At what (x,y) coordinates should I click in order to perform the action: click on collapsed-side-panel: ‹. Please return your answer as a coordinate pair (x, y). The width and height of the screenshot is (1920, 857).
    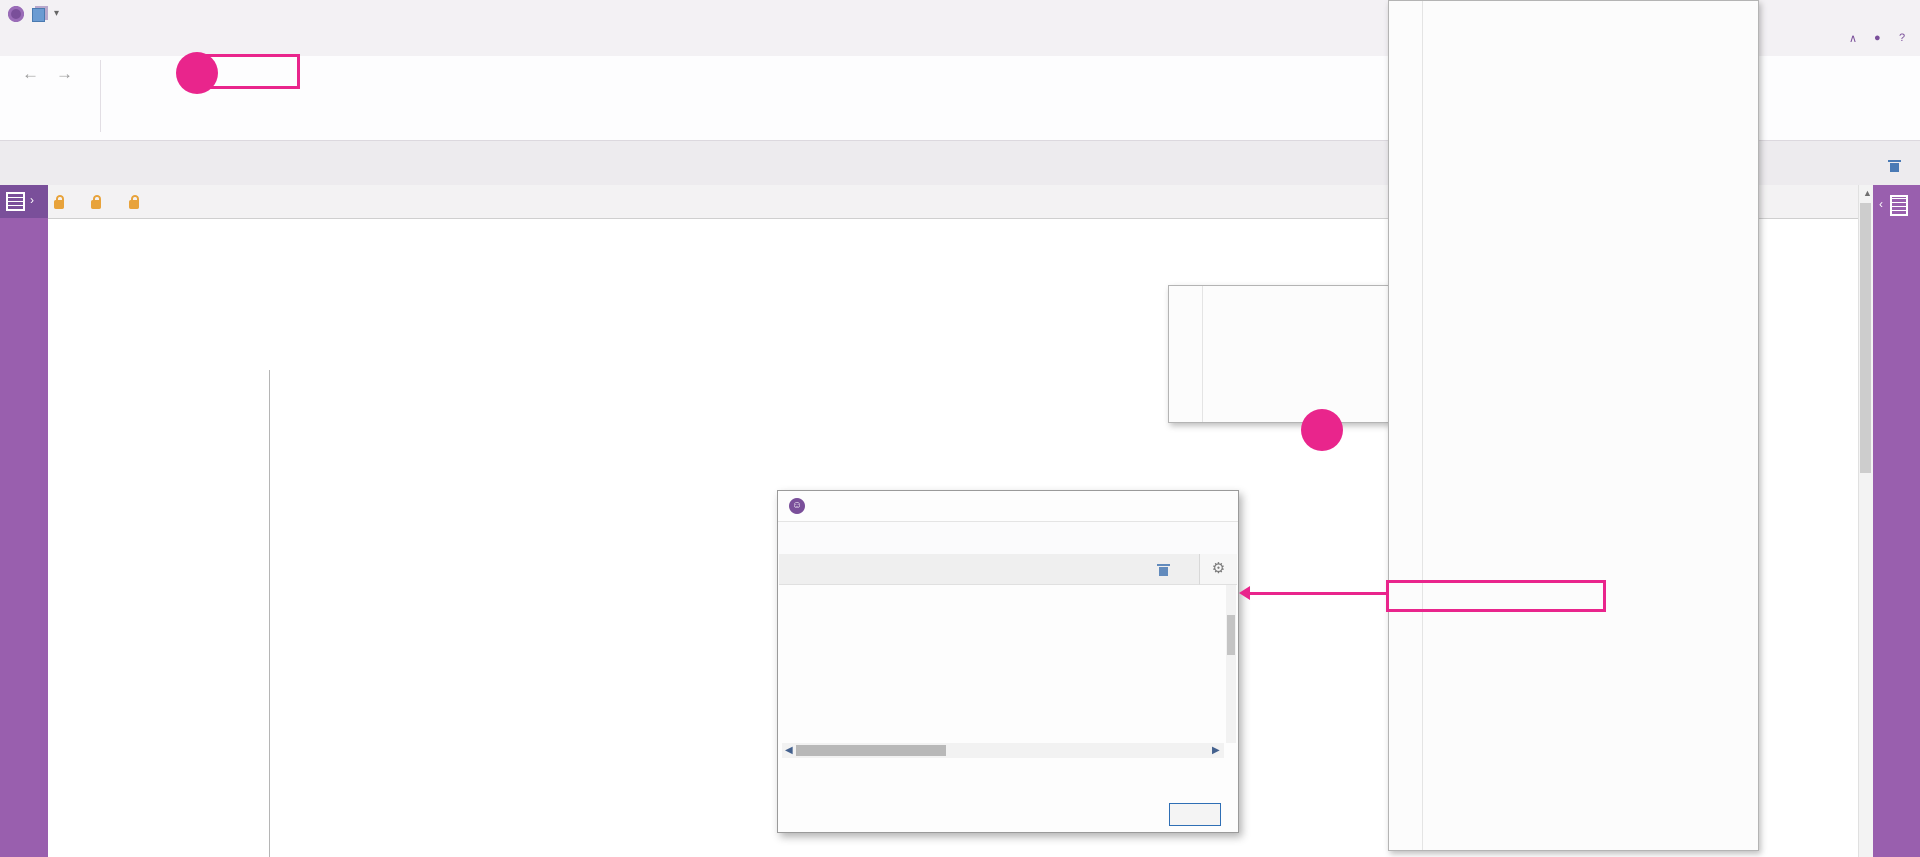
    Looking at the image, I should click on (1896, 521).